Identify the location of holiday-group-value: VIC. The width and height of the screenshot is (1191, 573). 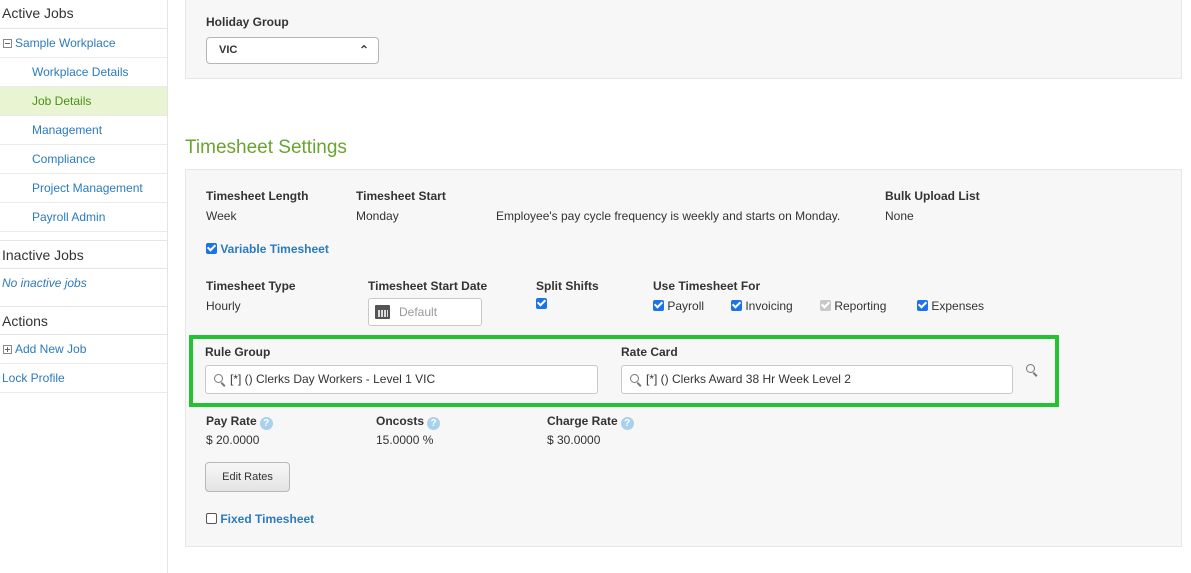
(228, 50).